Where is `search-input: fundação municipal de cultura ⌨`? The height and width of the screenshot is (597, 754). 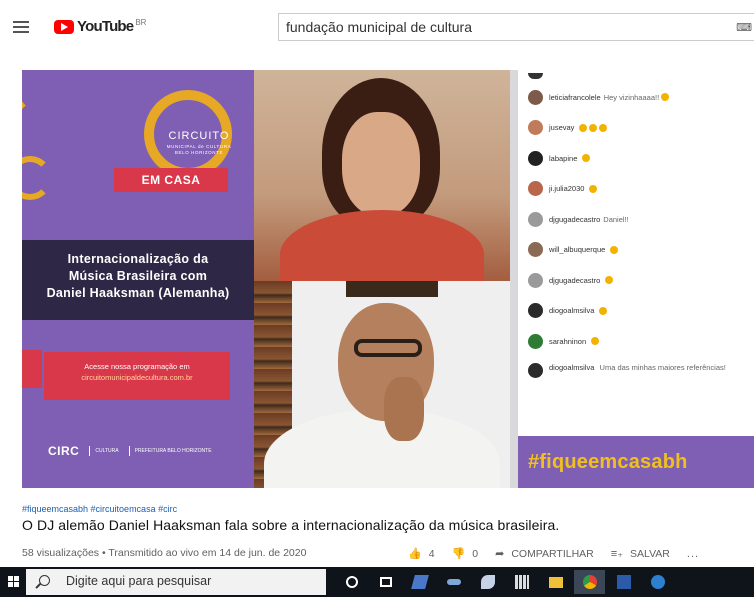
search-input: fundação municipal de cultura ⌨ is located at coordinates (516, 27).